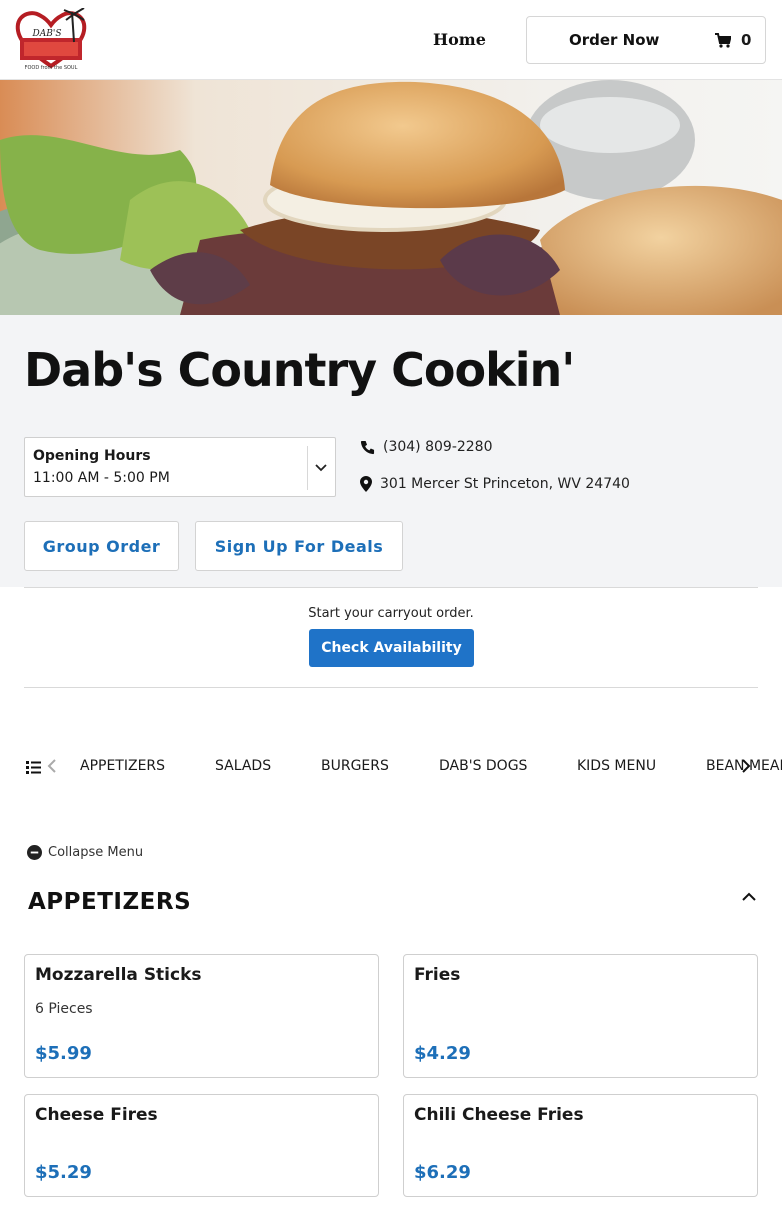 The image size is (782, 1212). Describe the element at coordinates (92, 456) in the screenshot. I see `hours-label: Opening Hours` at that location.